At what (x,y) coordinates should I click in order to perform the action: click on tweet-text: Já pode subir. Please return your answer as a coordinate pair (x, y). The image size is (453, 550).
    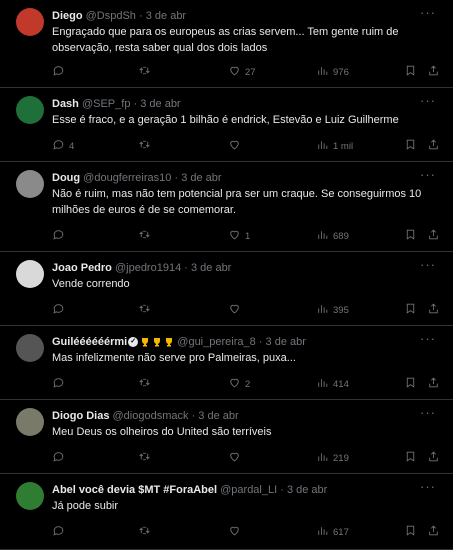
    Looking at the image, I should click on (85, 506).